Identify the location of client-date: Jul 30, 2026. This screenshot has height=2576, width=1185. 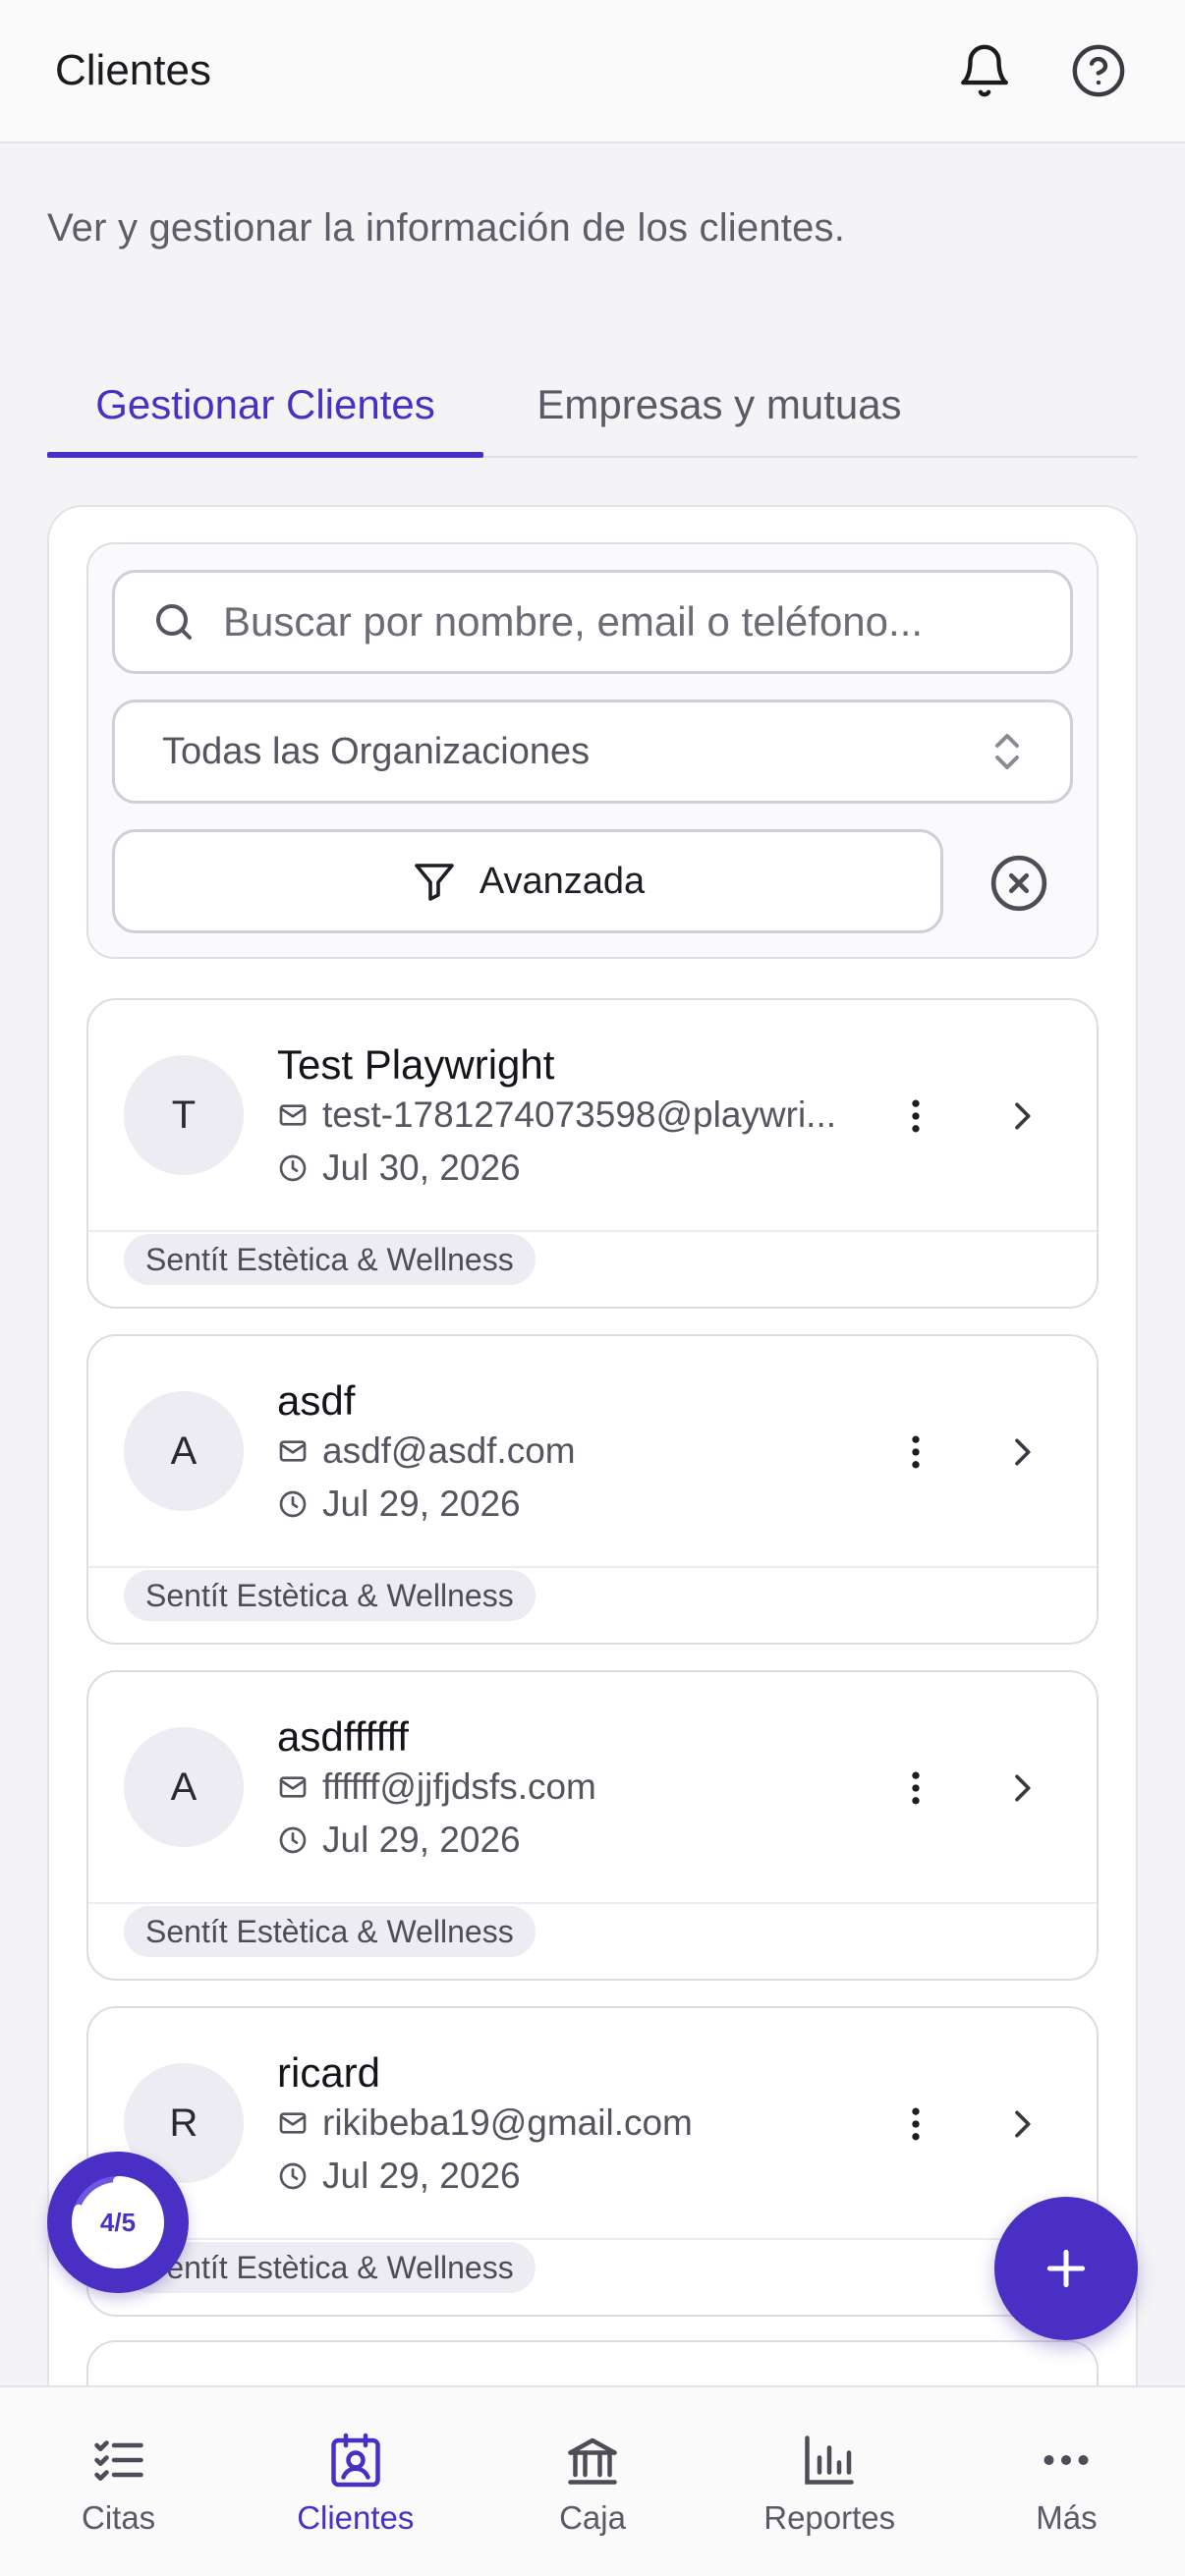
(422, 1168).